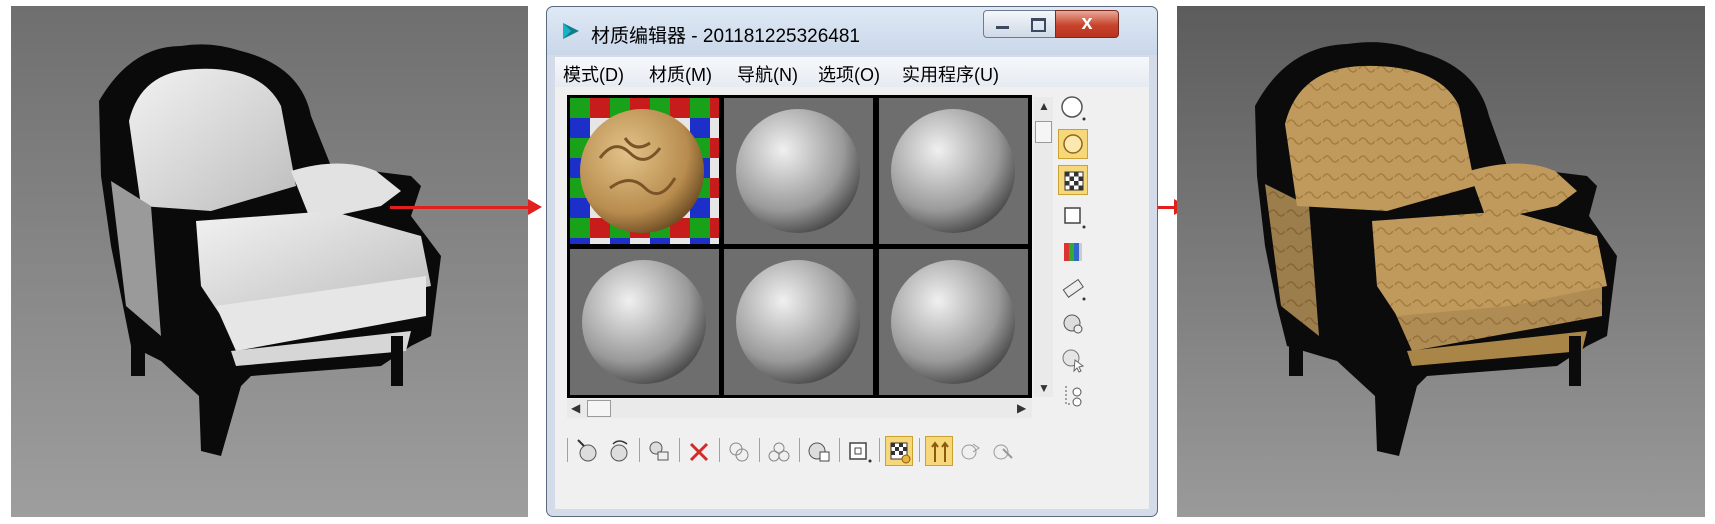 This screenshot has height=524, width=1715. I want to click on material-id-channel-button, so click(819, 451).